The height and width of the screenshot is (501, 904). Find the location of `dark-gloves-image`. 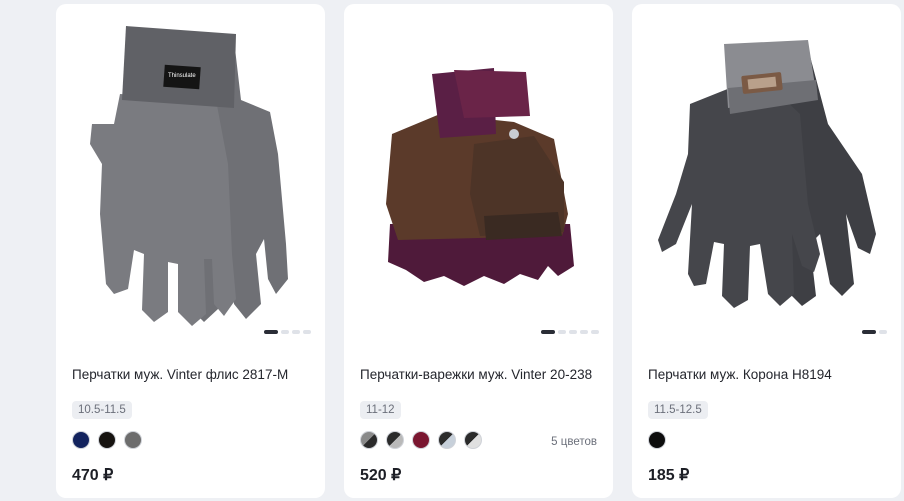

dark-gloves-image is located at coordinates (767, 174).